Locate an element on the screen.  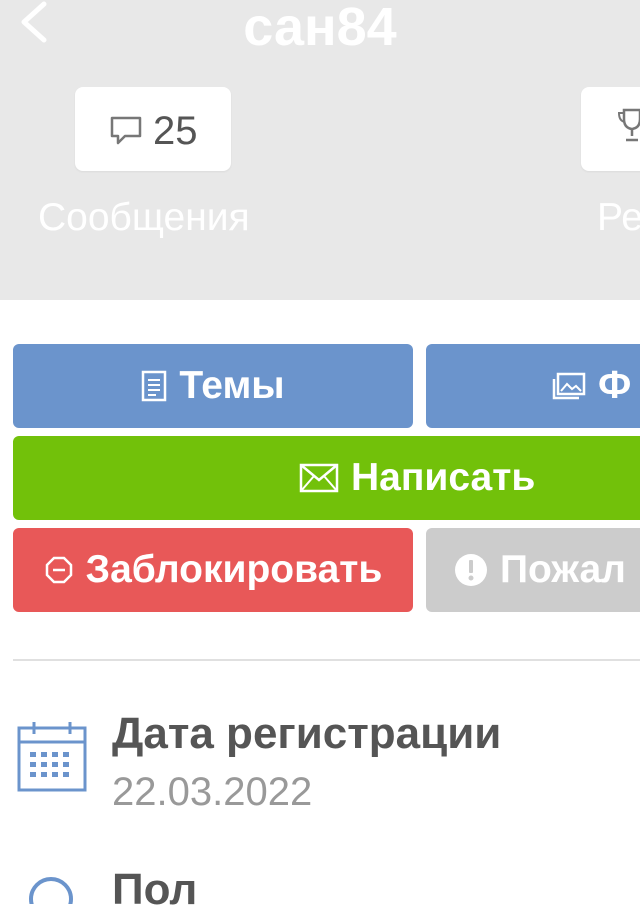
exclamation-circle-icon is located at coordinates (471, 570).